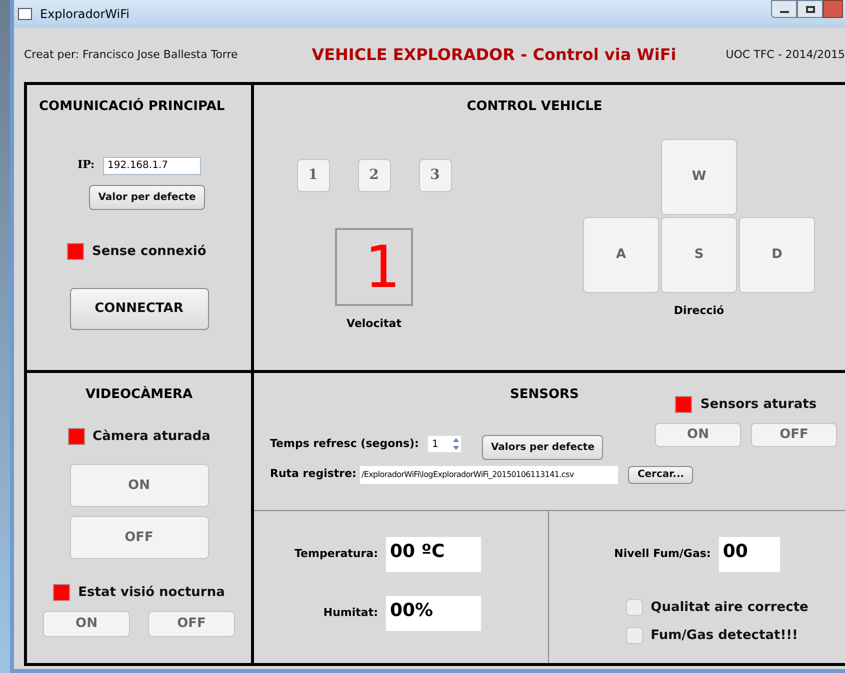 The image size is (845, 673). I want to click on status-label: Fum/Gas detectat!!!, so click(724, 635).